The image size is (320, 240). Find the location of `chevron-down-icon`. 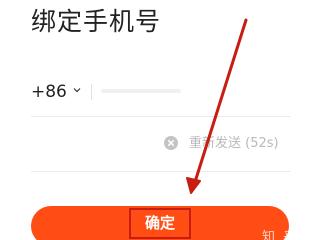

chevron-down-icon is located at coordinates (77, 90).